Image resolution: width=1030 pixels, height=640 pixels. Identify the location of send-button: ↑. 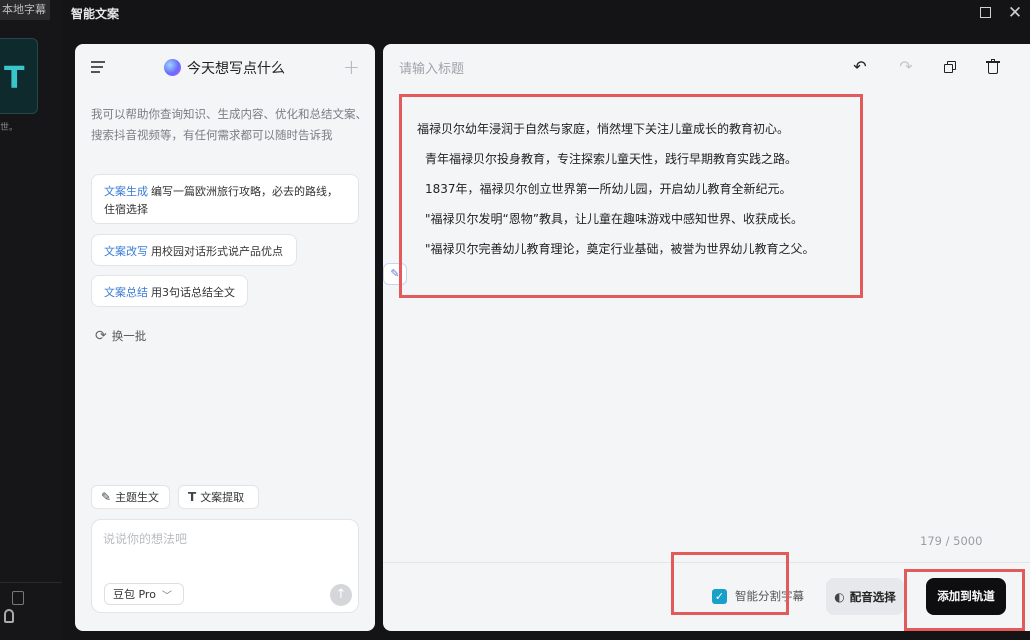
(341, 595).